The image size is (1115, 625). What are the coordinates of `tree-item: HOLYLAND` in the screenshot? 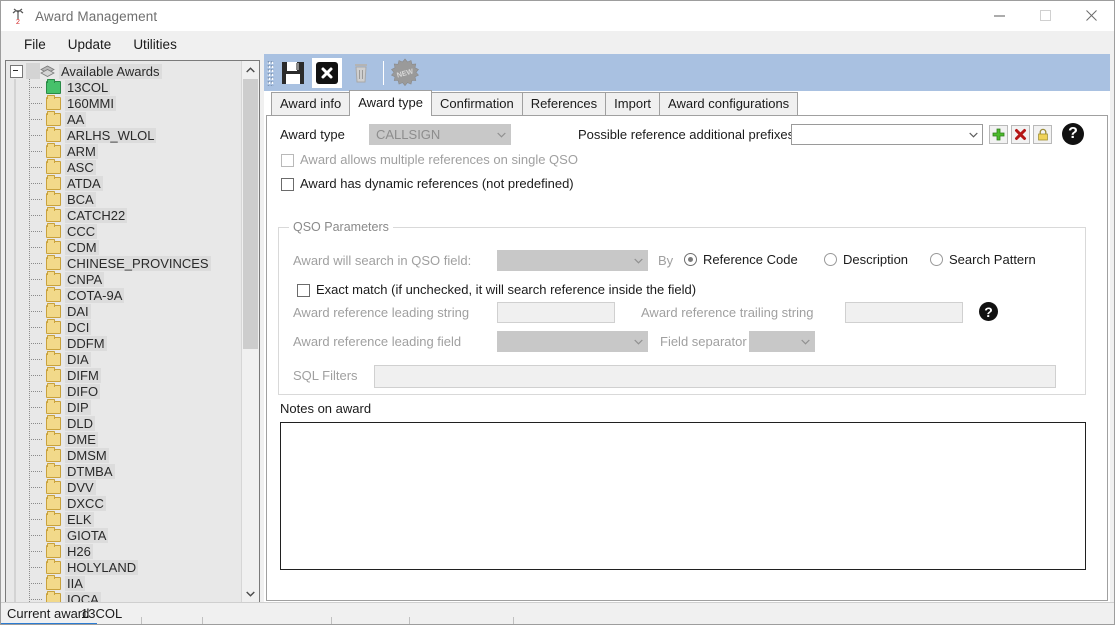 It's located at (124, 566).